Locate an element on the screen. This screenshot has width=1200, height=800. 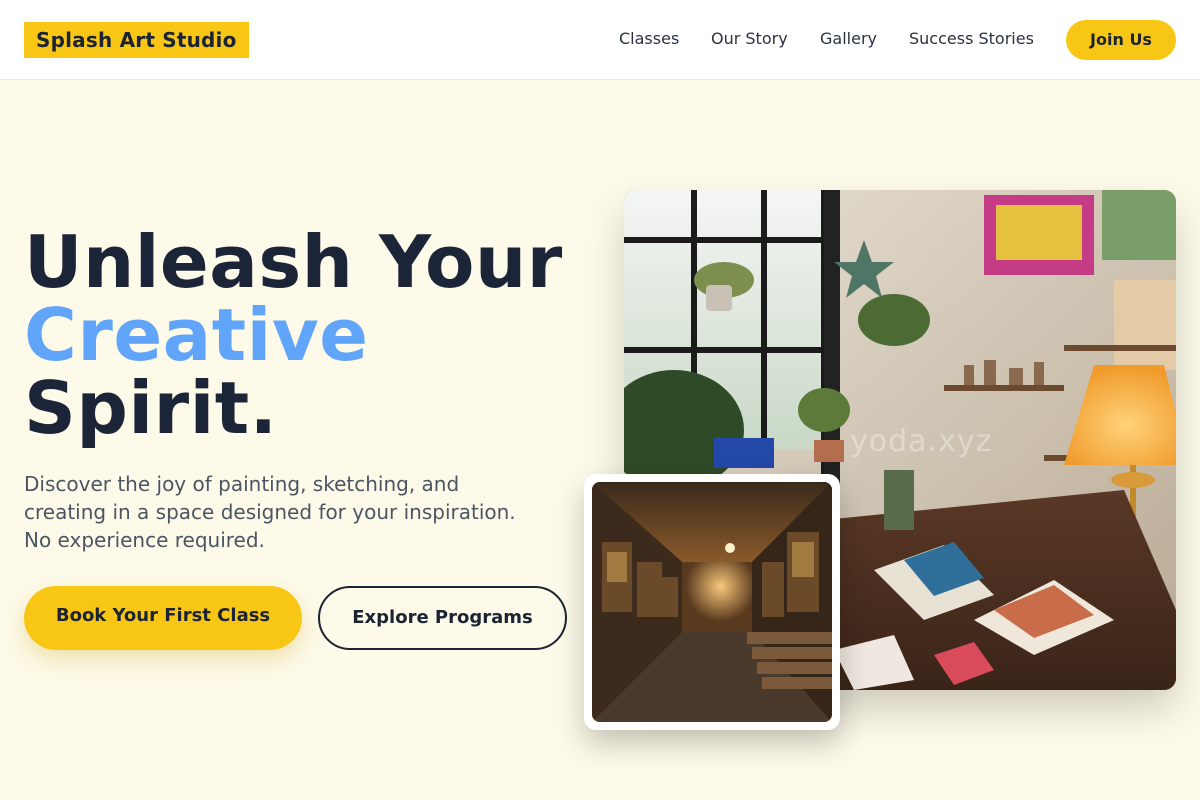
book-first-class-button: Book Your First Class is located at coordinates (163, 618).